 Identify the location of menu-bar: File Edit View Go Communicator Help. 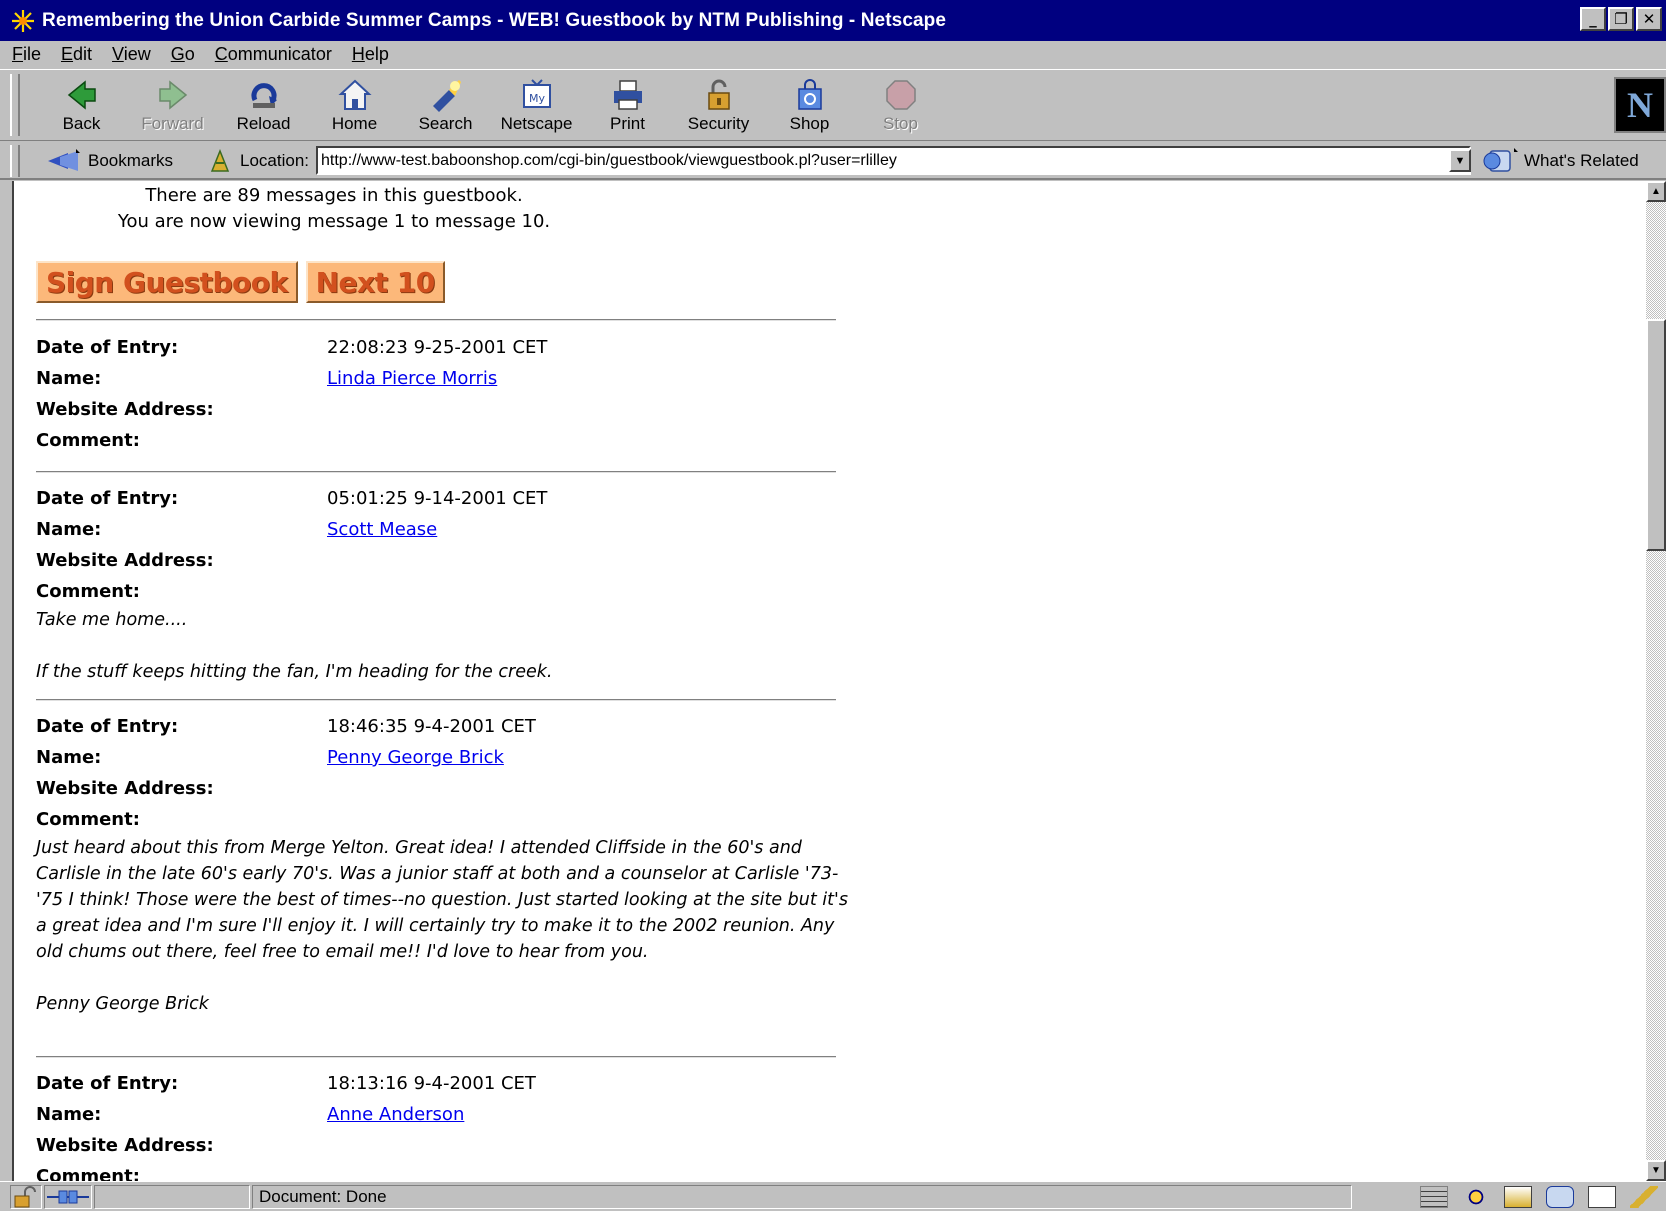
(833, 54).